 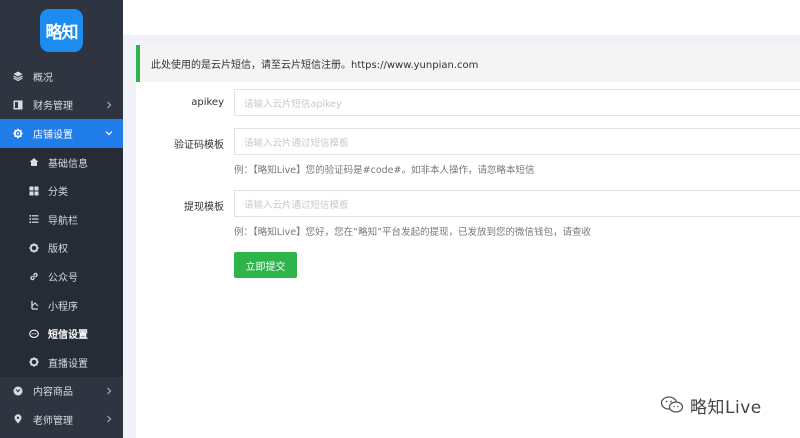 I want to click on sidebar-item-label: 店铺设置, so click(x=53, y=135).